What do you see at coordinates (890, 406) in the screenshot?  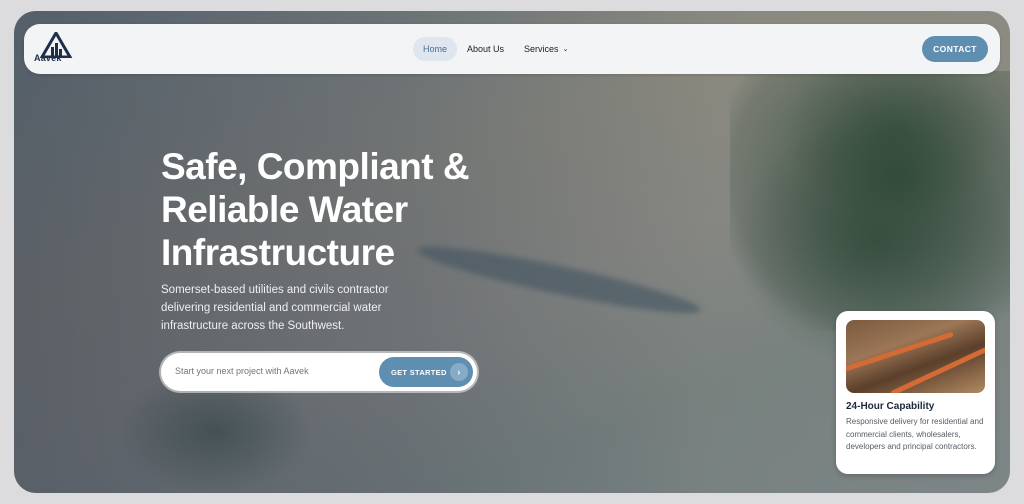 I see `card-title: 24-Hour Capability` at bounding box center [890, 406].